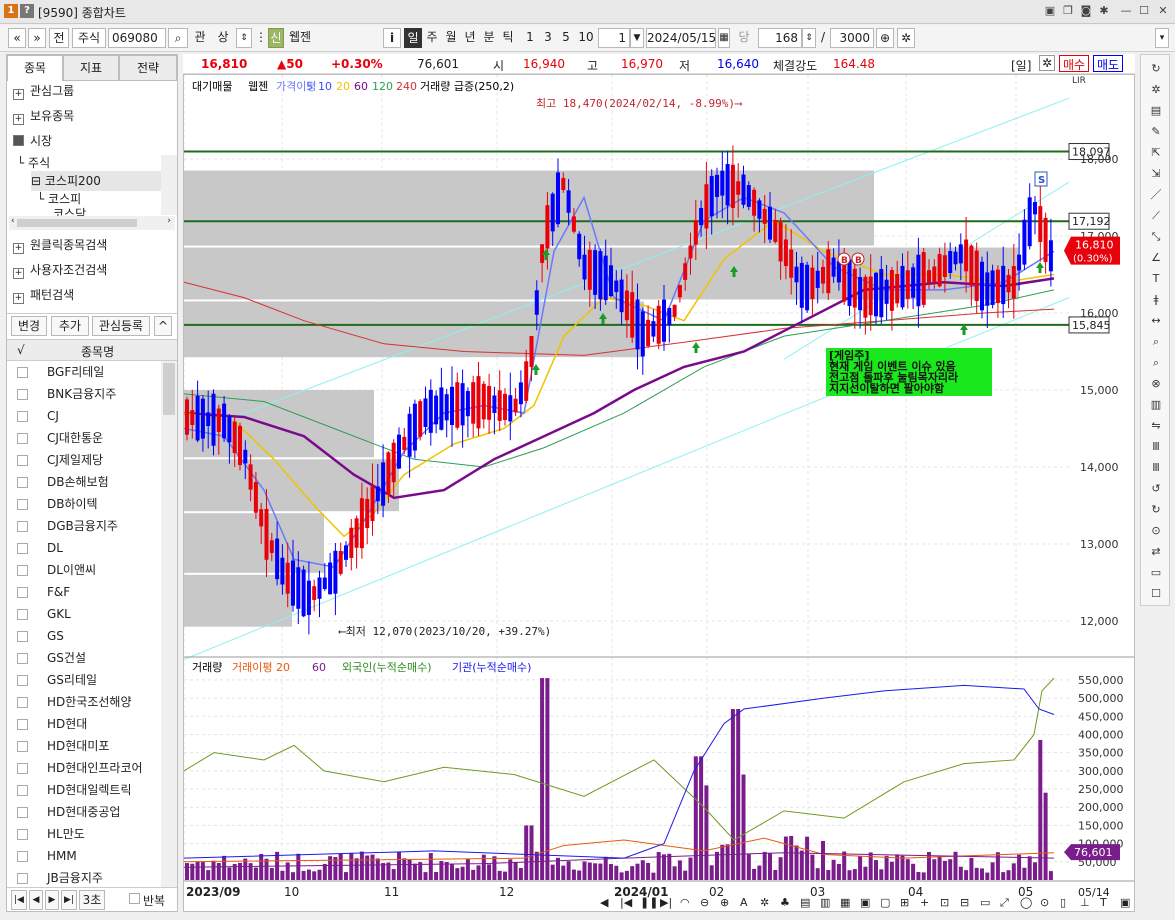  What do you see at coordinates (83, 460) in the screenshot?
I see `stock-list-item: CJ제일제당` at bounding box center [83, 460].